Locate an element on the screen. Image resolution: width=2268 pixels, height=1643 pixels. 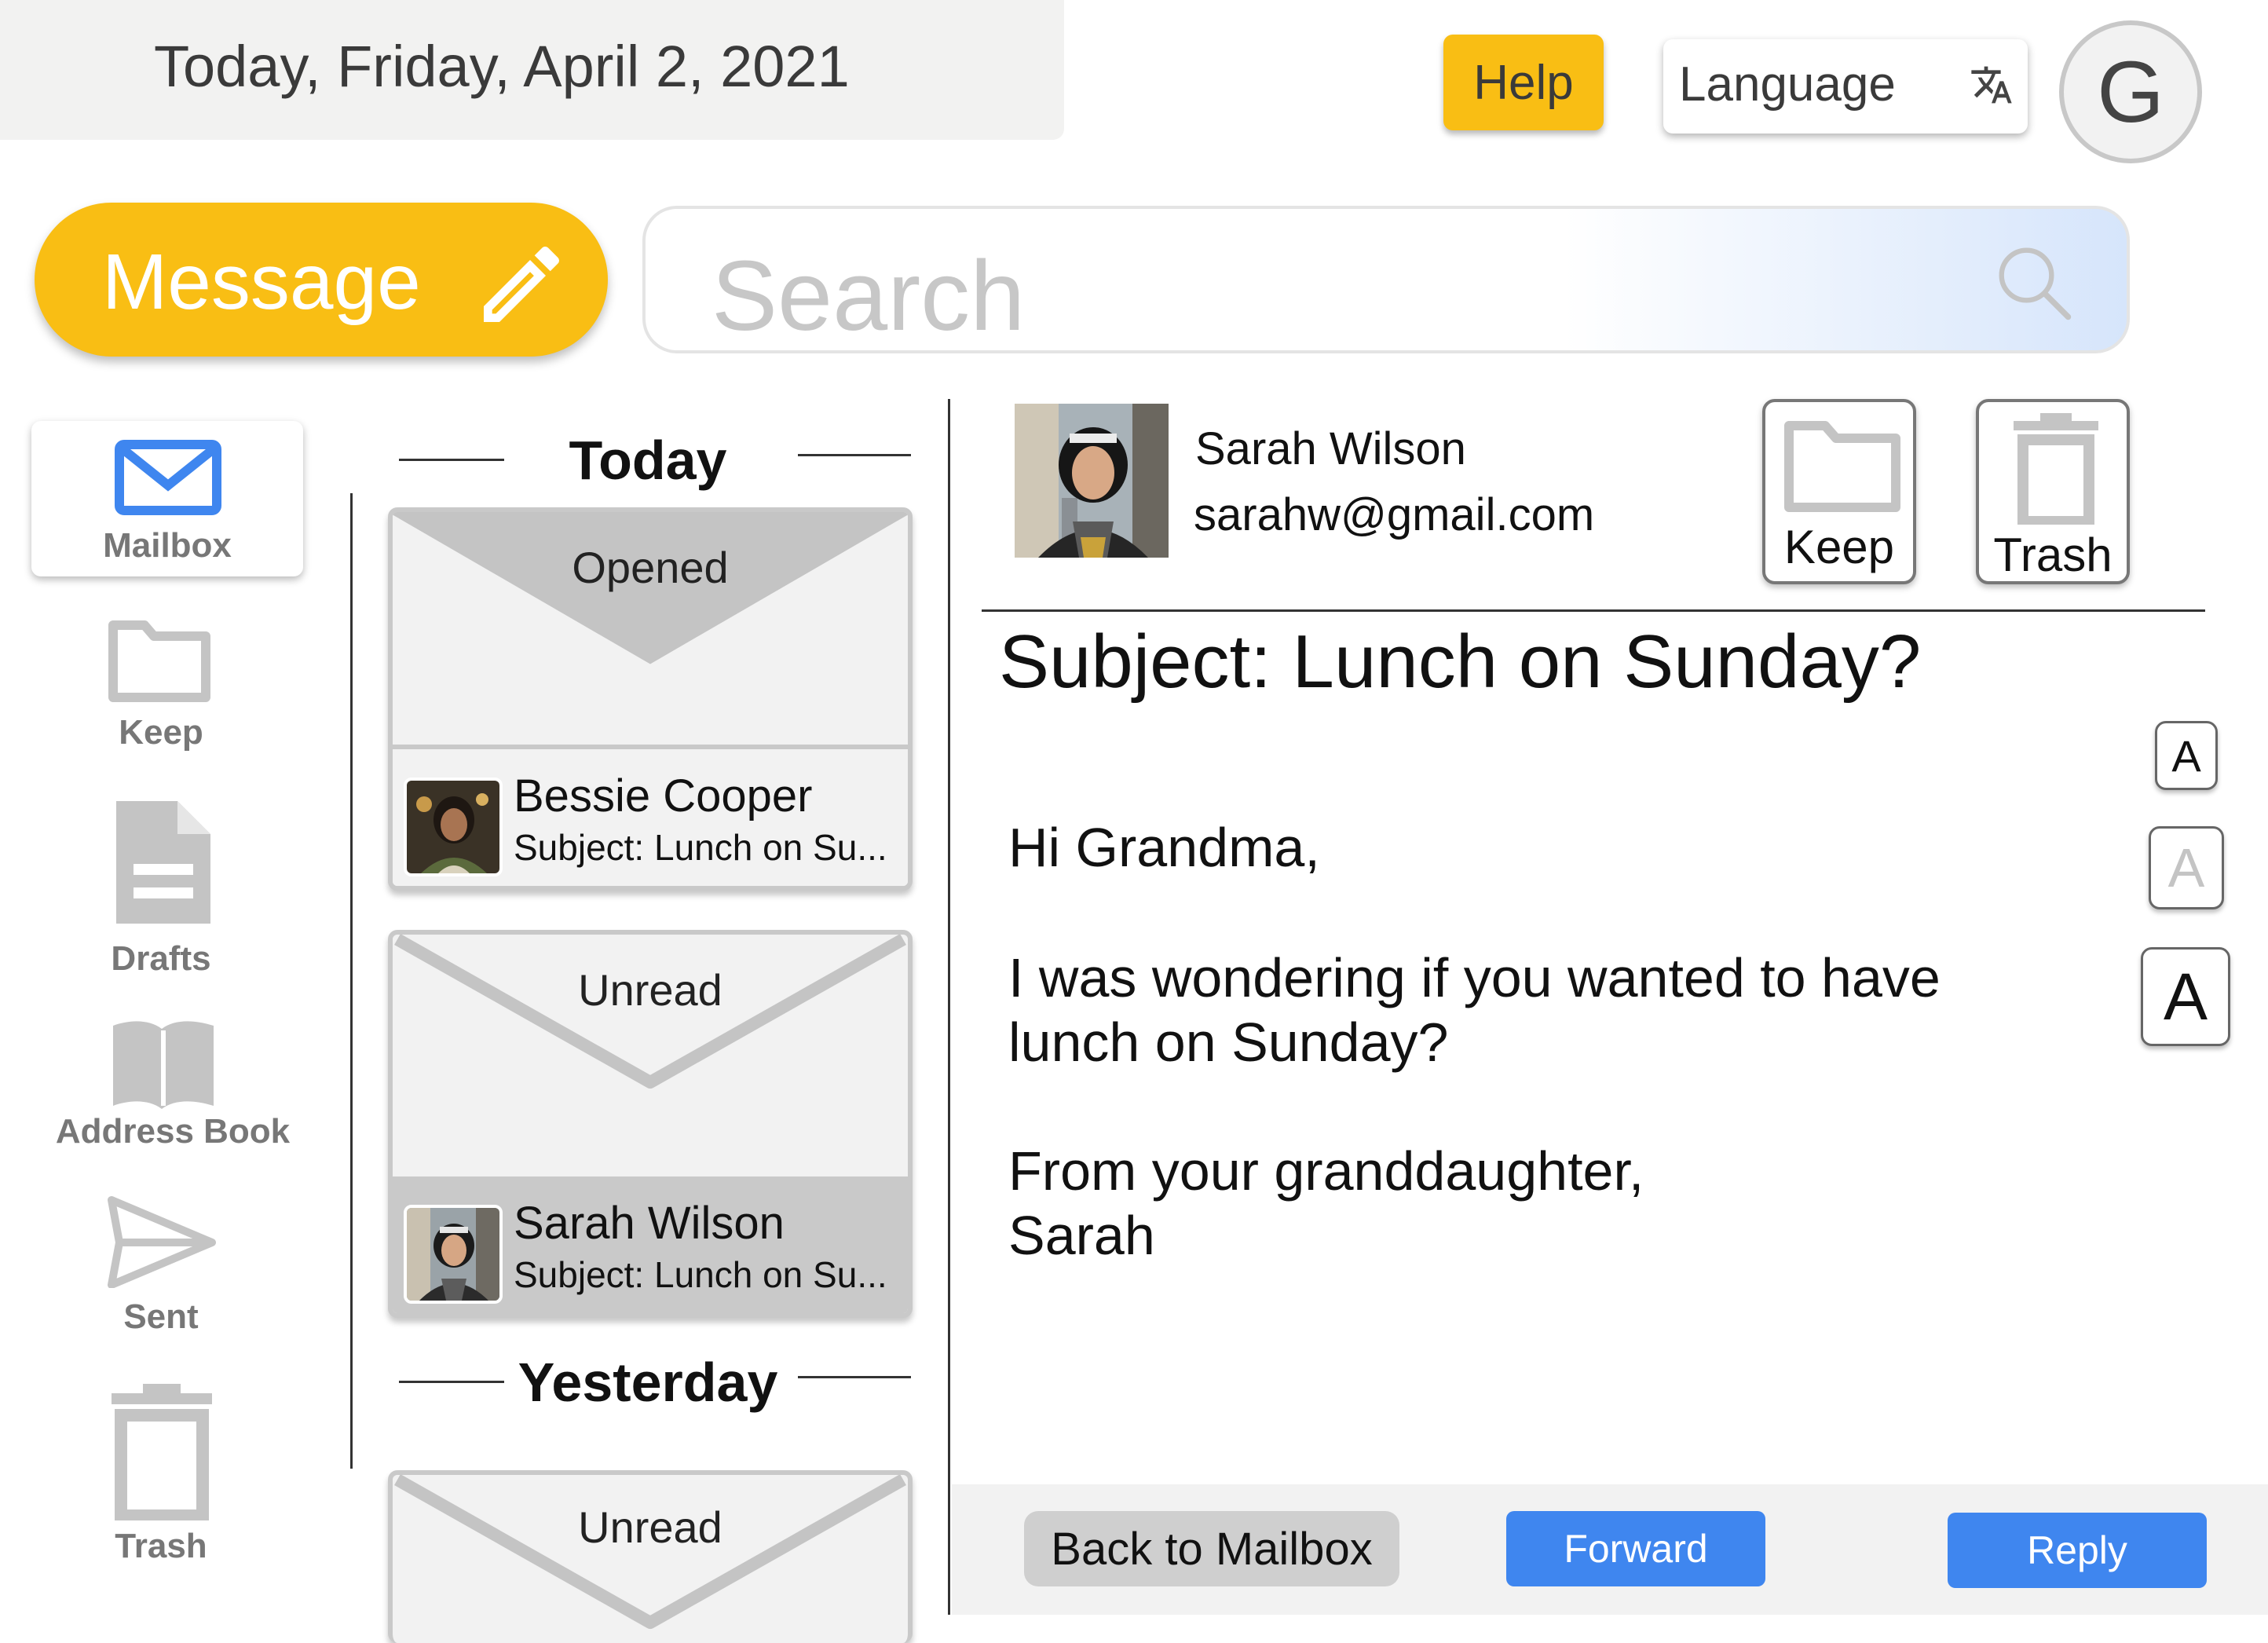
new-message-label: Message is located at coordinates (261, 282).